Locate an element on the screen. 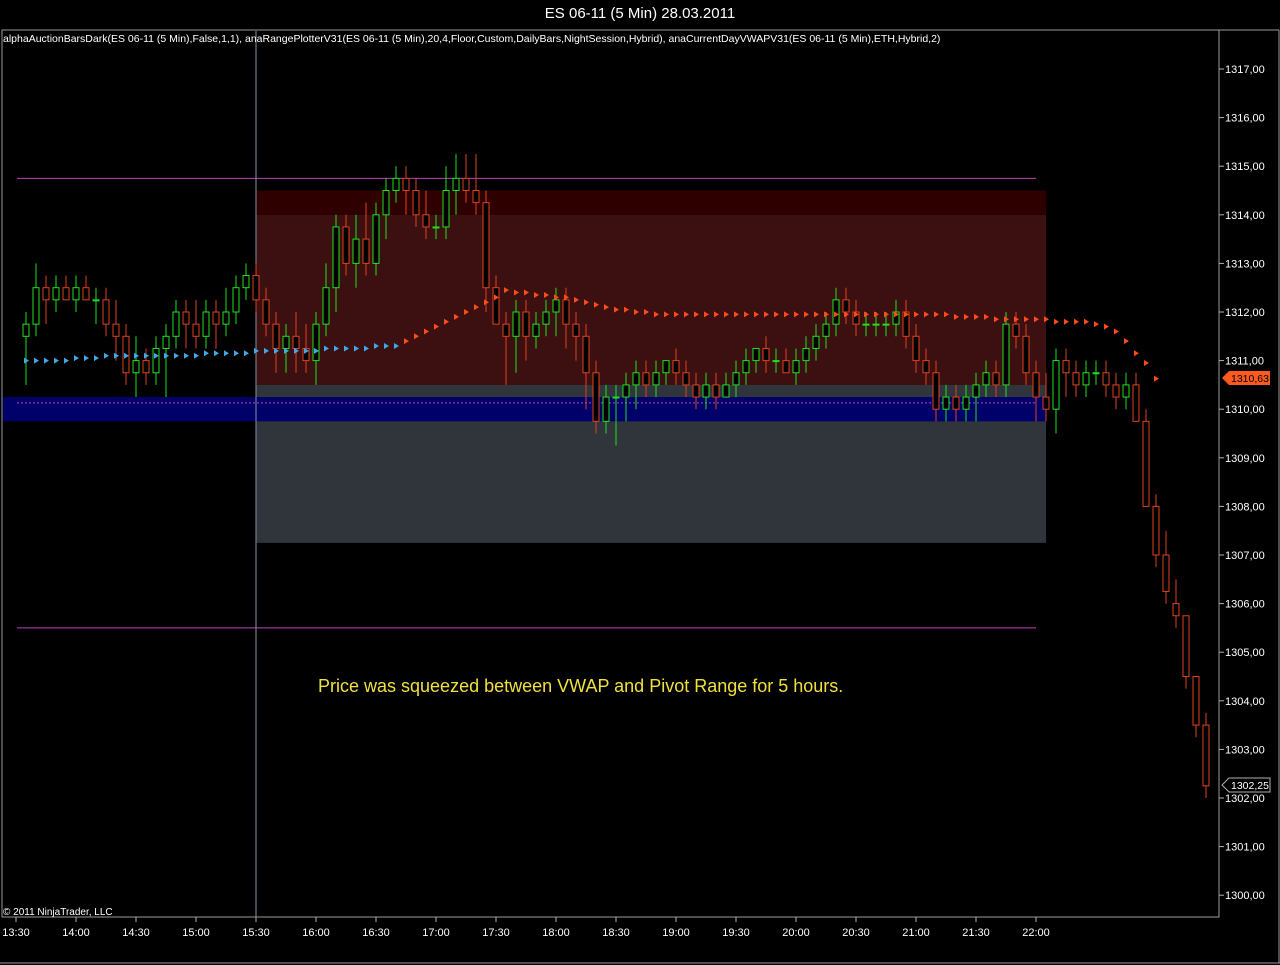 This screenshot has width=1280, height=965. price-marker-badge-label: 1302,25 is located at coordinates (1250, 786).